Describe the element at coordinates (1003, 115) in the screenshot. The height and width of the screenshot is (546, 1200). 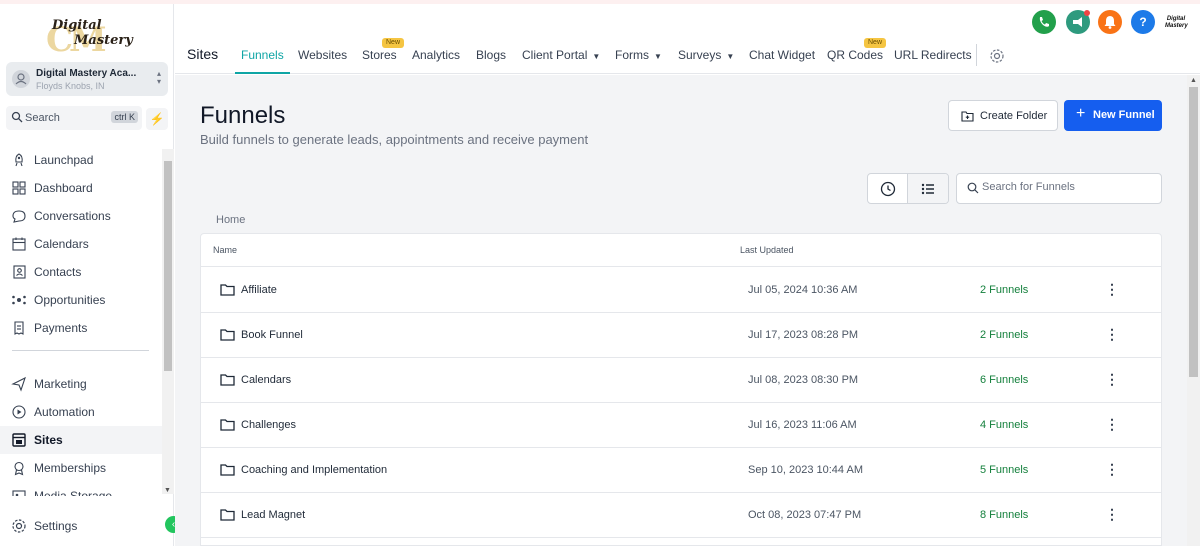
I see `create-folder-button: Create Folder` at that location.